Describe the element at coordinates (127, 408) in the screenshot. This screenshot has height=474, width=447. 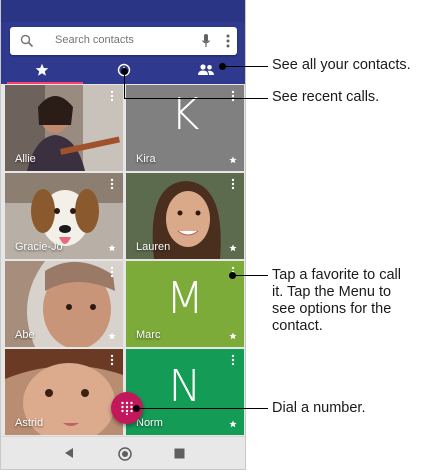
I see `dialpad-icon` at that location.